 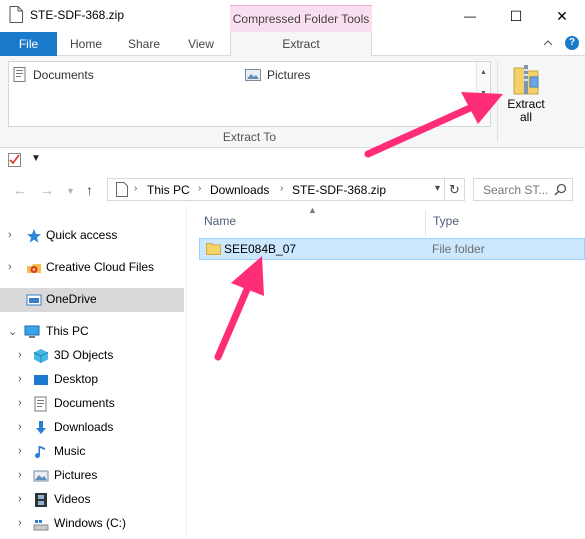 I want to click on nav-item-this-pc: ⌄ This PC, so click(x=92, y=332).